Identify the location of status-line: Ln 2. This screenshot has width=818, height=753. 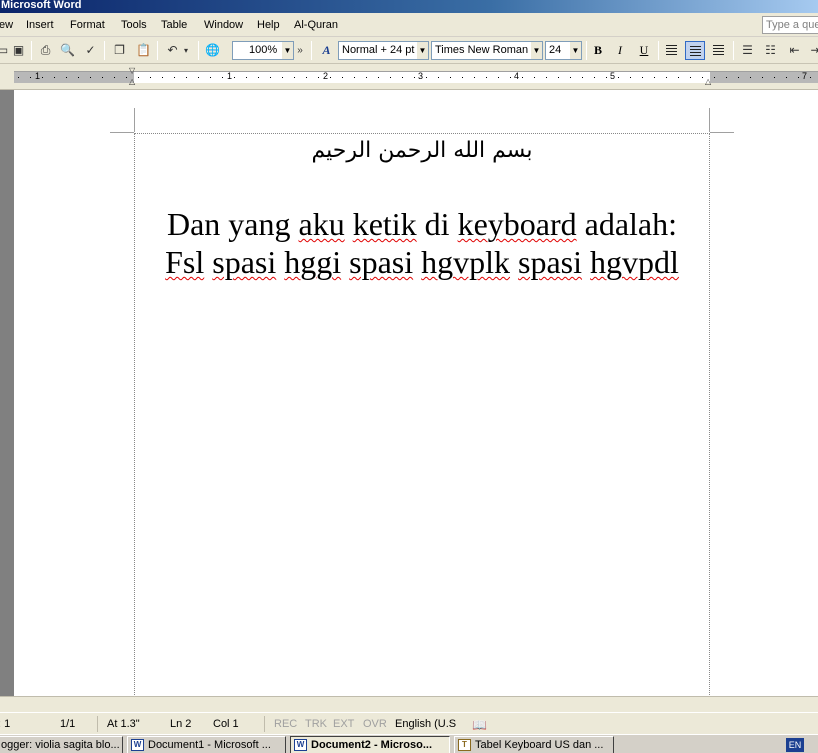
(181, 724).